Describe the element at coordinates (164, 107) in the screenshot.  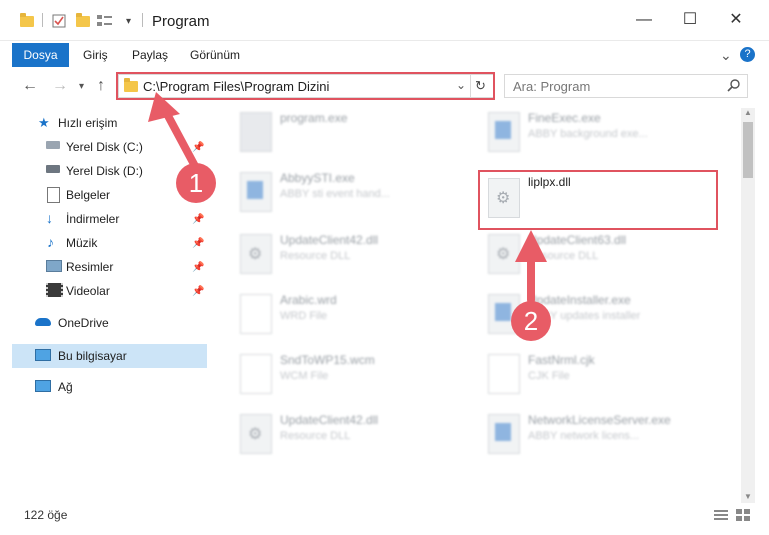
I see `arrow-1-head` at that location.